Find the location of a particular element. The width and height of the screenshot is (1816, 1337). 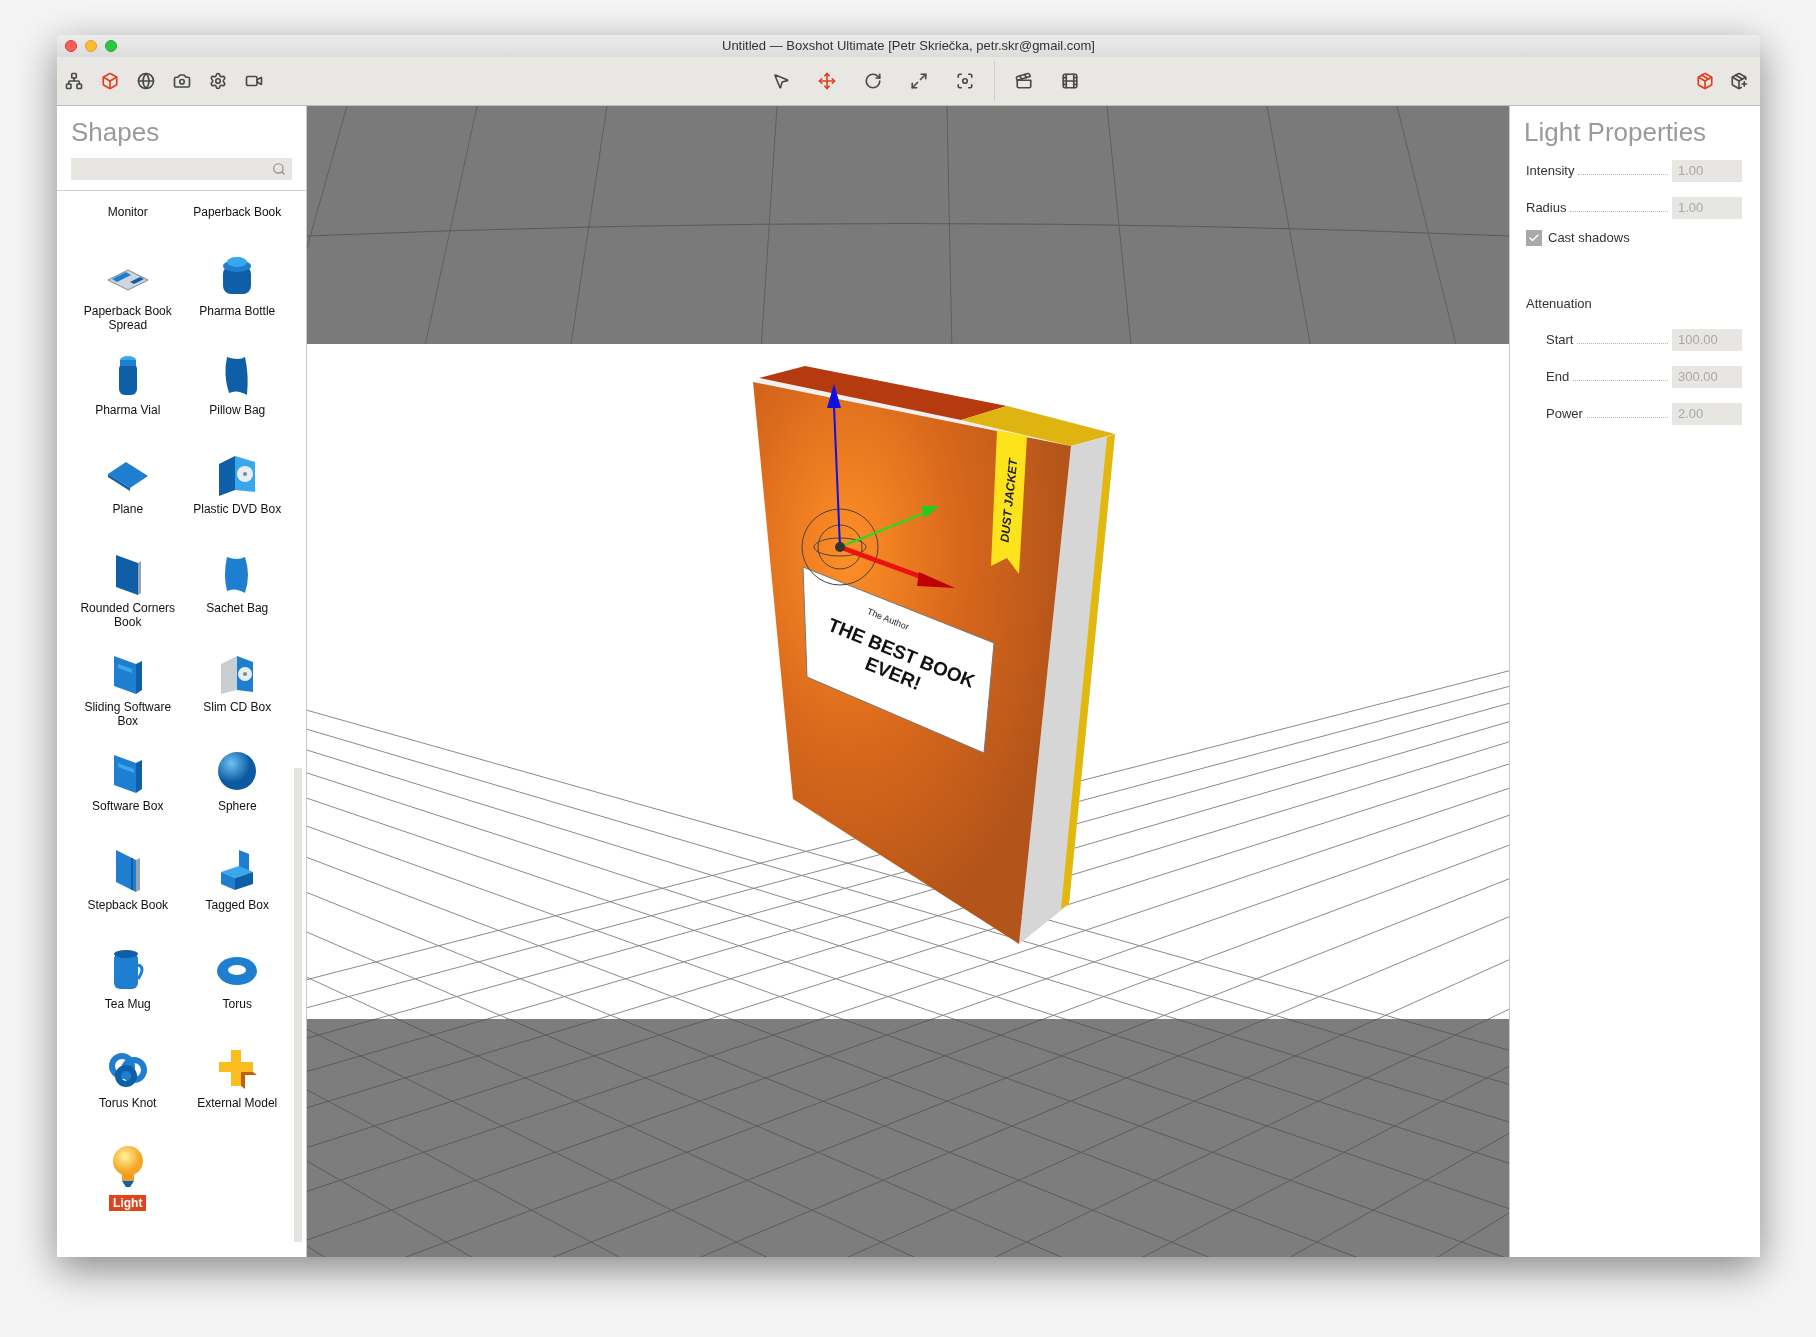

search-field is located at coordinates (181, 169).